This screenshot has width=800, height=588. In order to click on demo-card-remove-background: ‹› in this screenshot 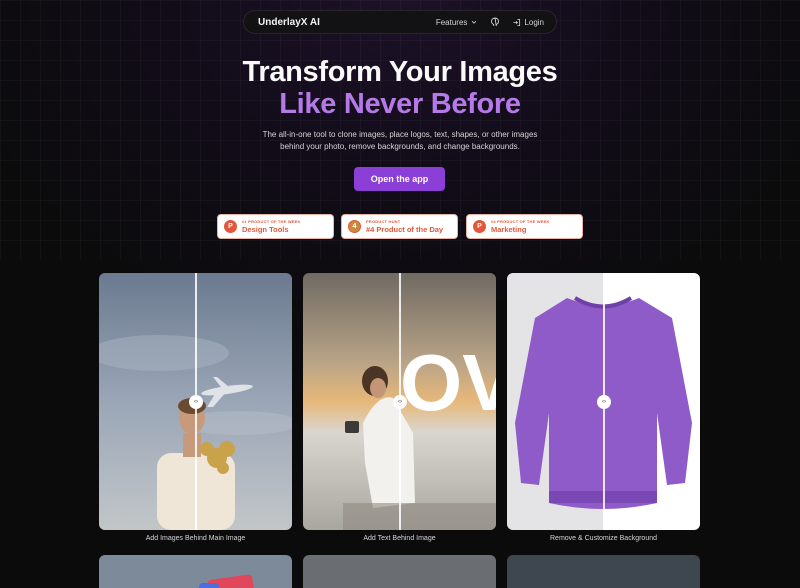, I will do `click(603, 401)`.